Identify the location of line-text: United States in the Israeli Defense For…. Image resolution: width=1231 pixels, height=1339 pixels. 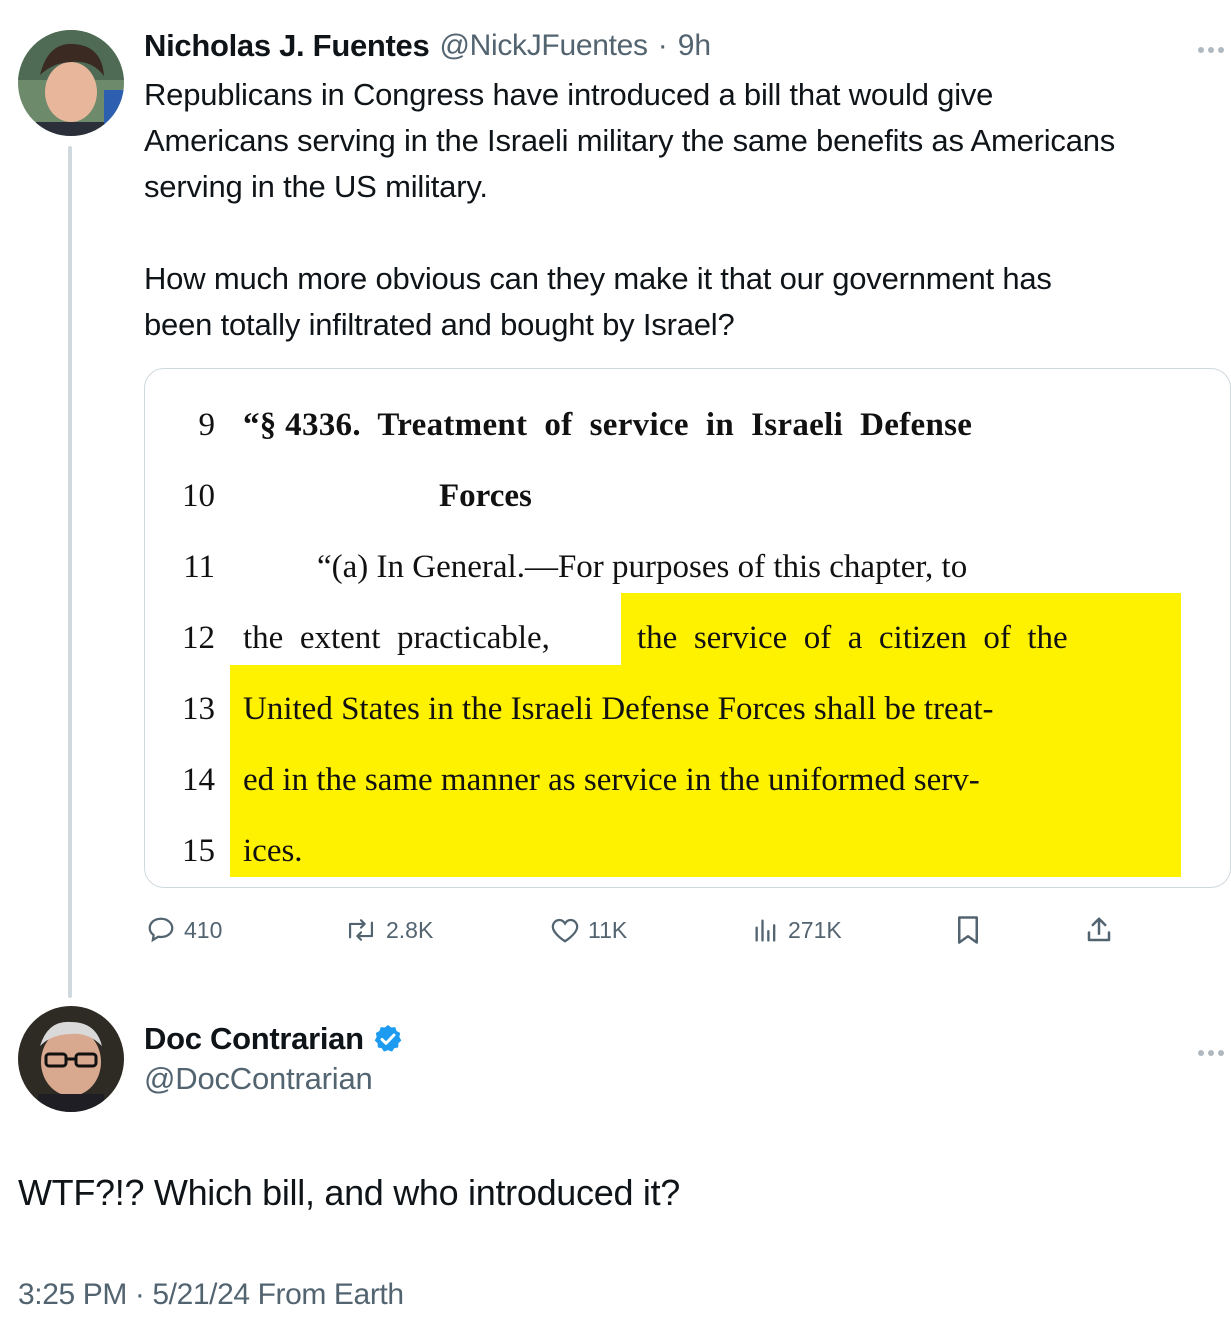
(618, 709).